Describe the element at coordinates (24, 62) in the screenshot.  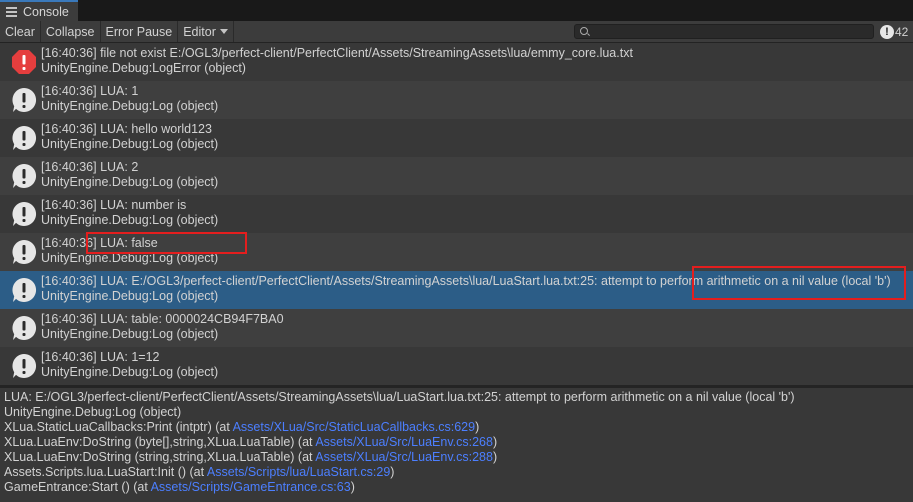
I see `error-icon` at that location.